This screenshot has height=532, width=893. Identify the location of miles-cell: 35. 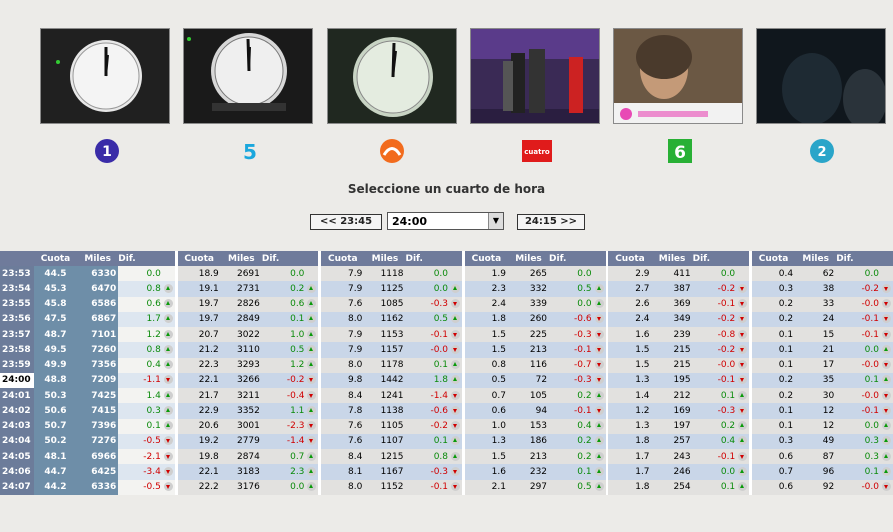
(816, 380).